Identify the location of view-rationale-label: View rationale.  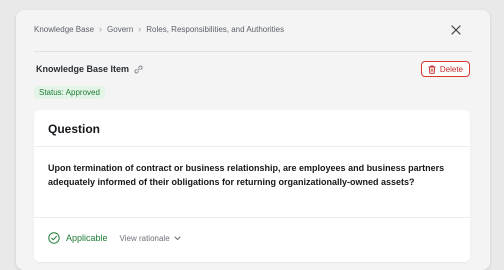
(144, 238).